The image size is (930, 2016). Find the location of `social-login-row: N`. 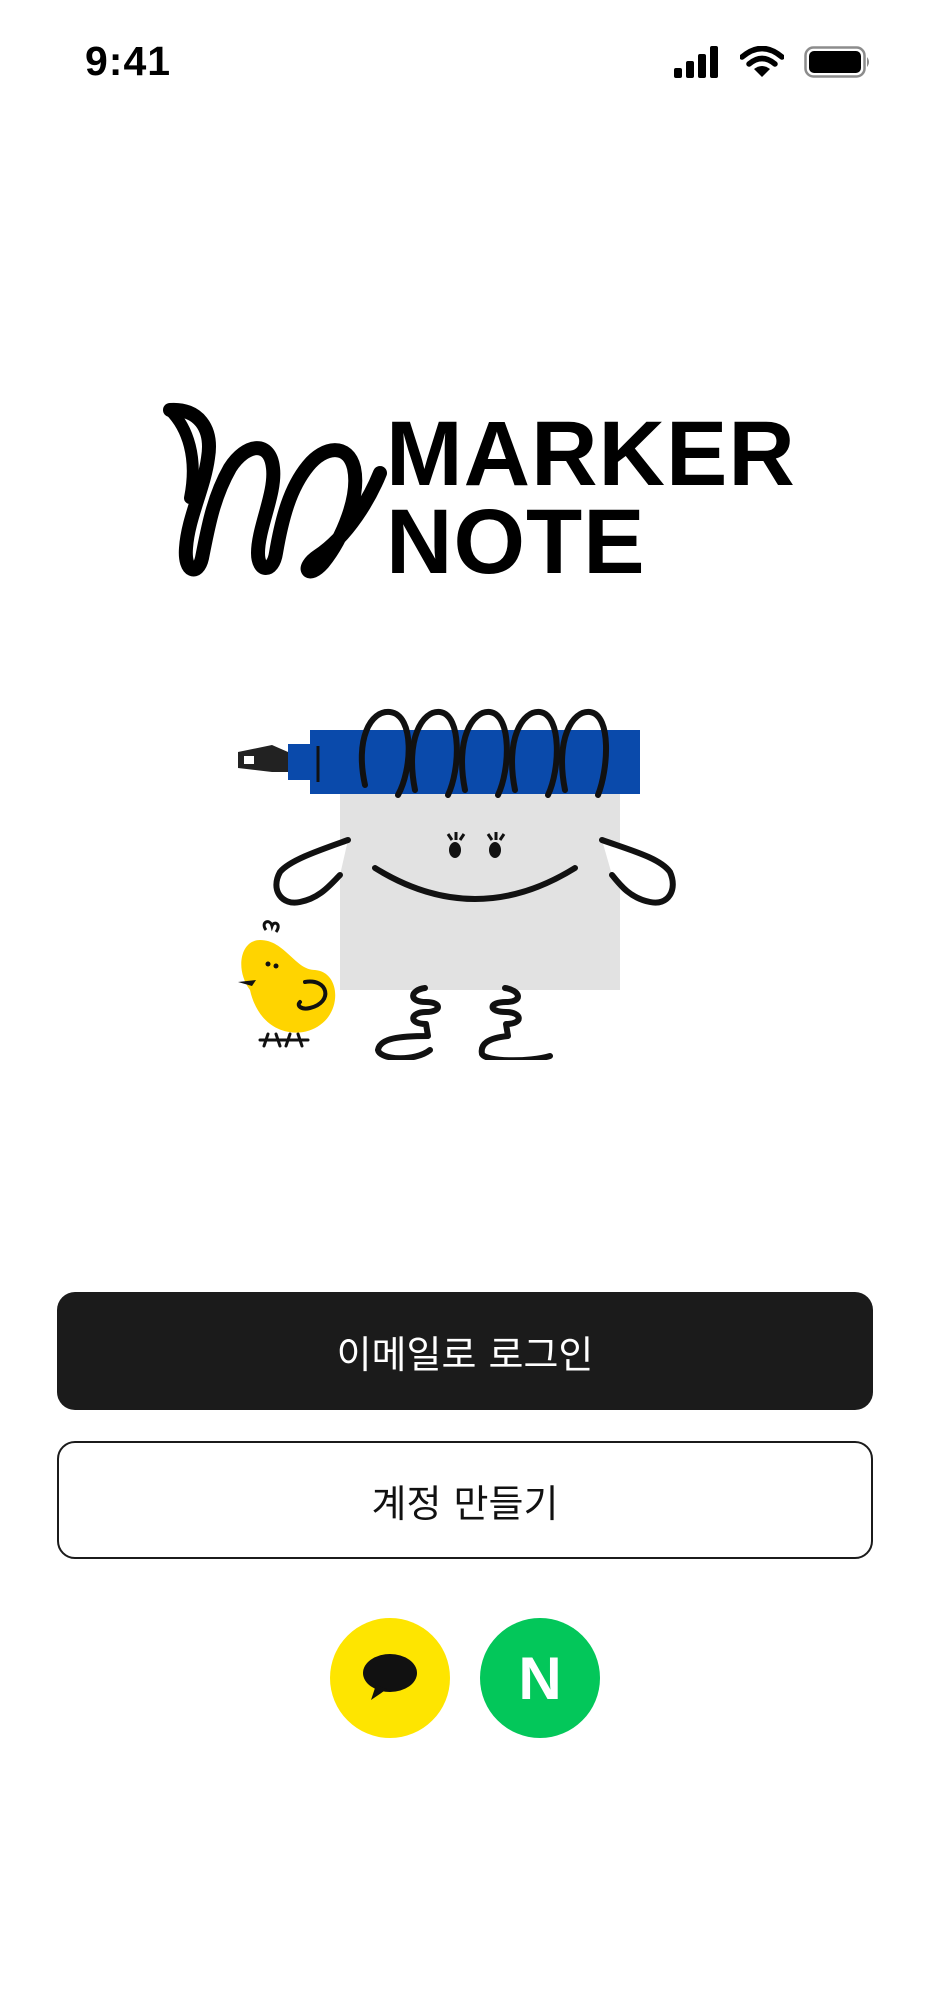

social-login-row: N is located at coordinates (465, 1678).